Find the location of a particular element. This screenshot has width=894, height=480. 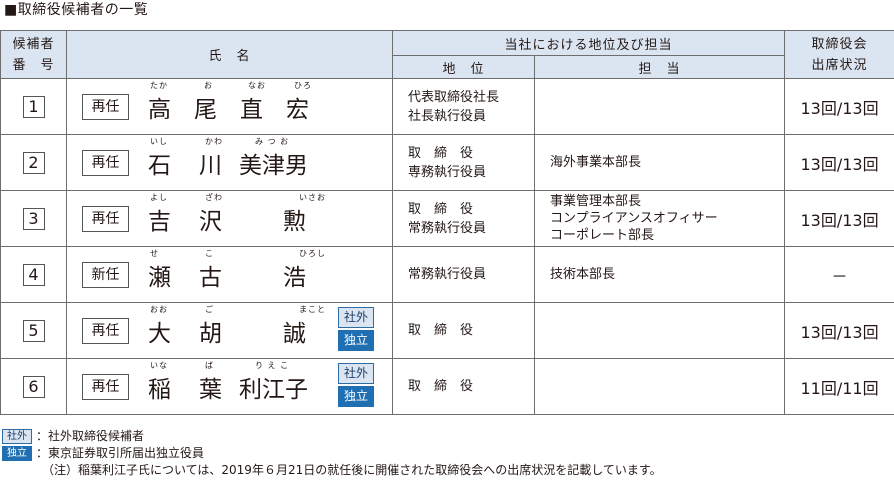

candidate-number-cell: 1 is located at coordinates (33, 106).